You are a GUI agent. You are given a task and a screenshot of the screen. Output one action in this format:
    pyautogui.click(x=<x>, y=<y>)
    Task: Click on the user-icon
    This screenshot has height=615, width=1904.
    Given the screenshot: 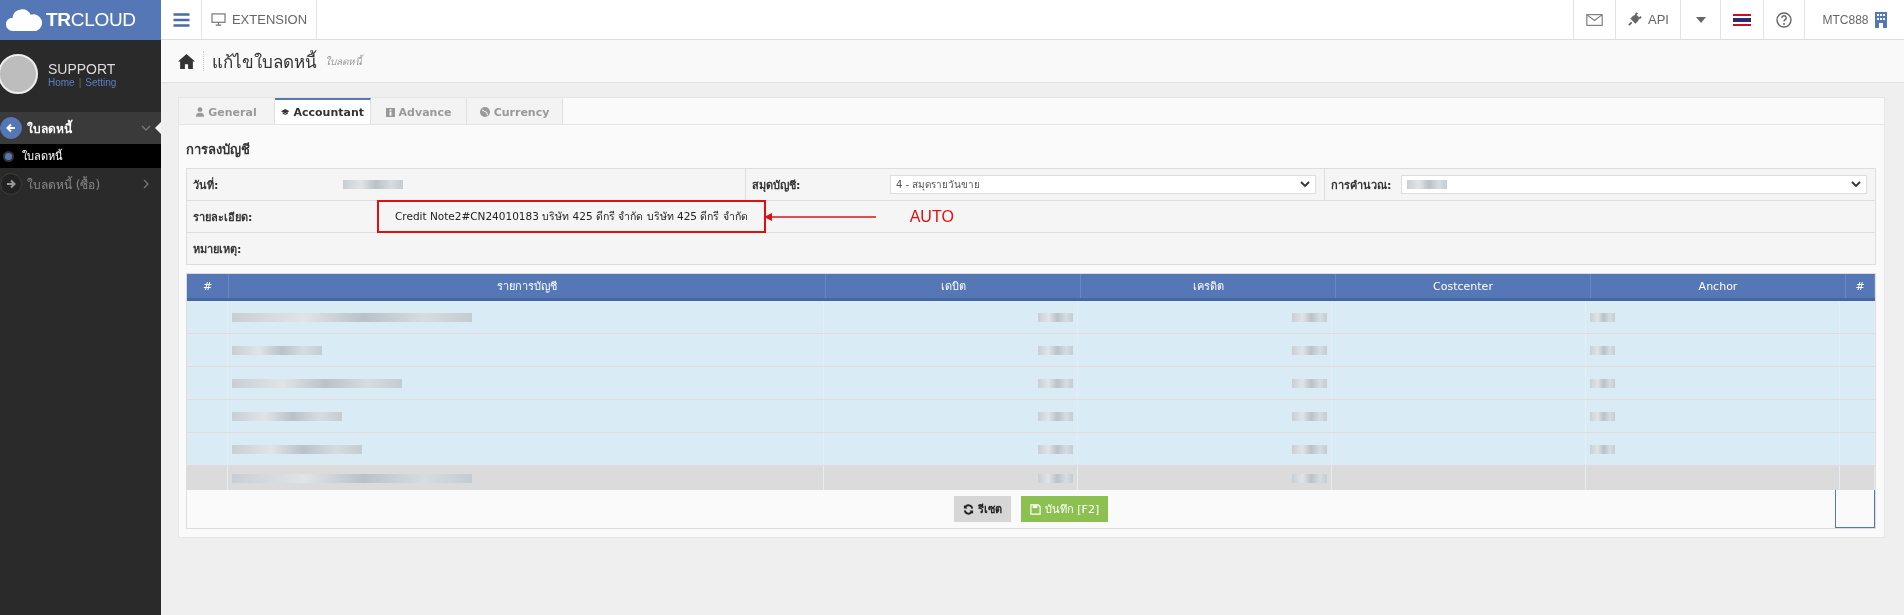 What is the action you would take?
    pyautogui.click(x=200, y=112)
    